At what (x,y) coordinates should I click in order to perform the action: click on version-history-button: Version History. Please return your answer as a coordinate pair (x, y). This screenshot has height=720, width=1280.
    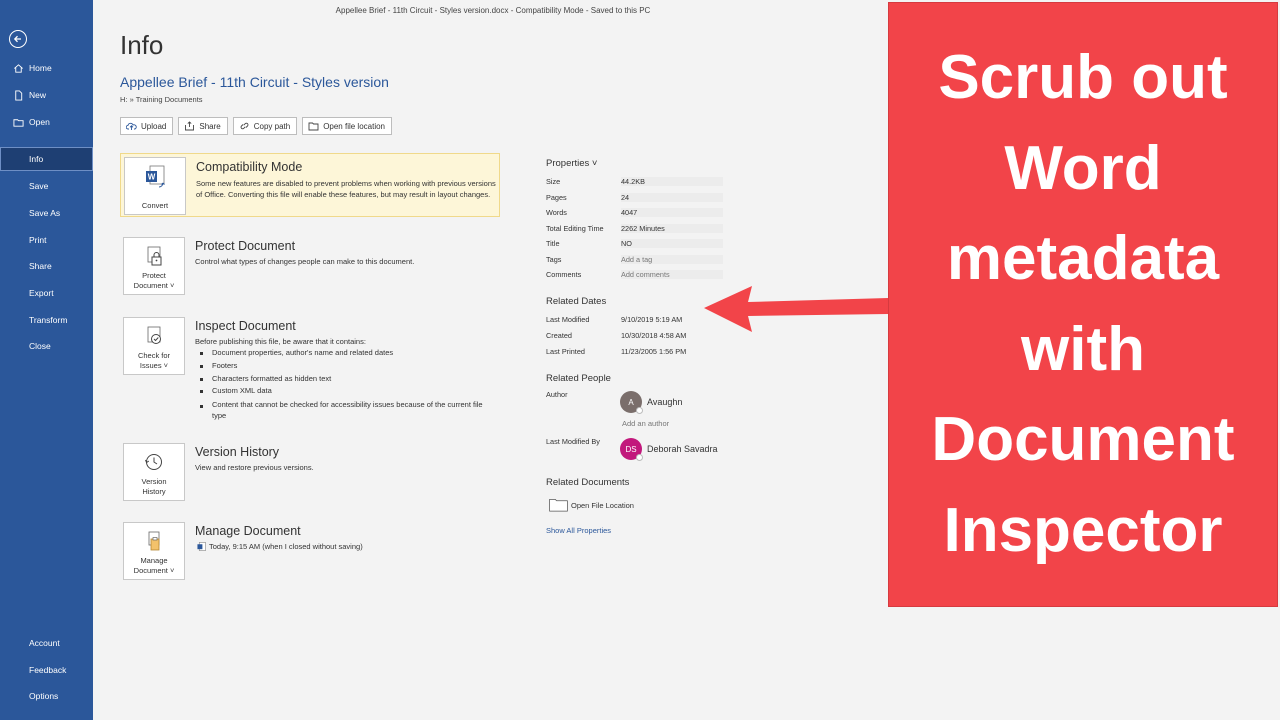
    Looking at the image, I should click on (154, 472).